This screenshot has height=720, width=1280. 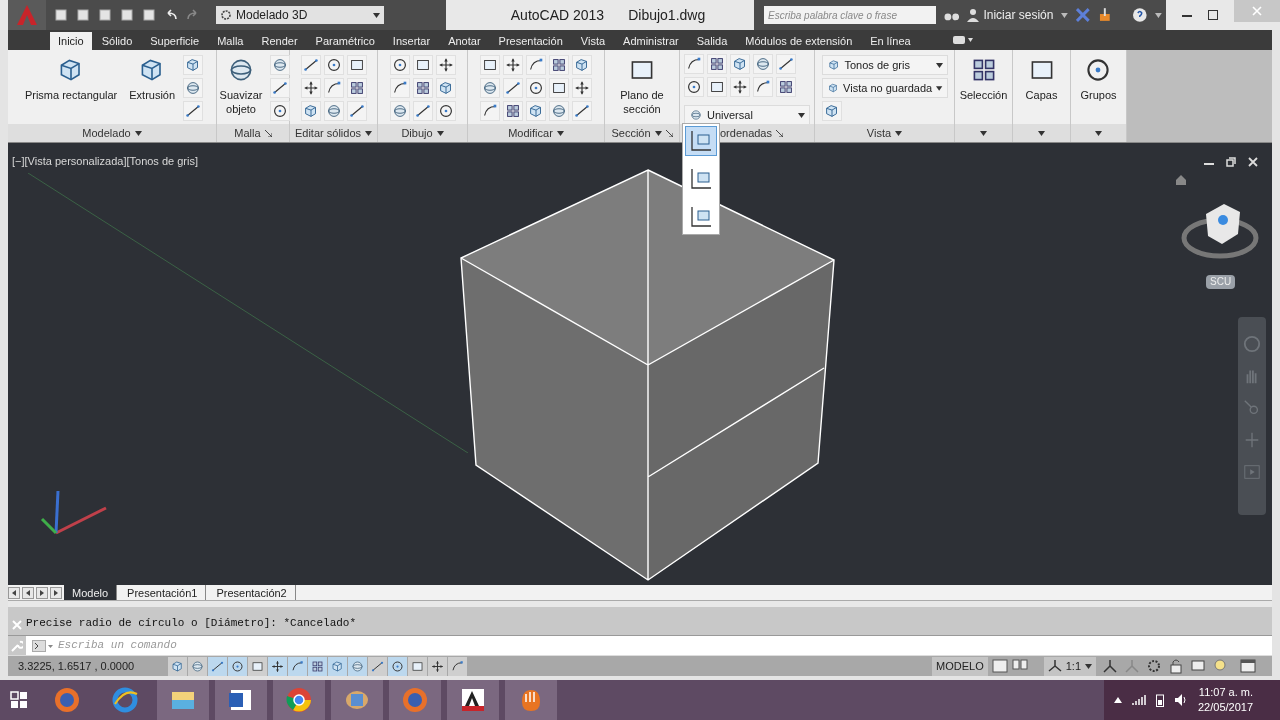 What do you see at coordinates (117, 41) in the screenshot?
I see `ribbon-tab: Sólido` at bounding box center [117, 41].